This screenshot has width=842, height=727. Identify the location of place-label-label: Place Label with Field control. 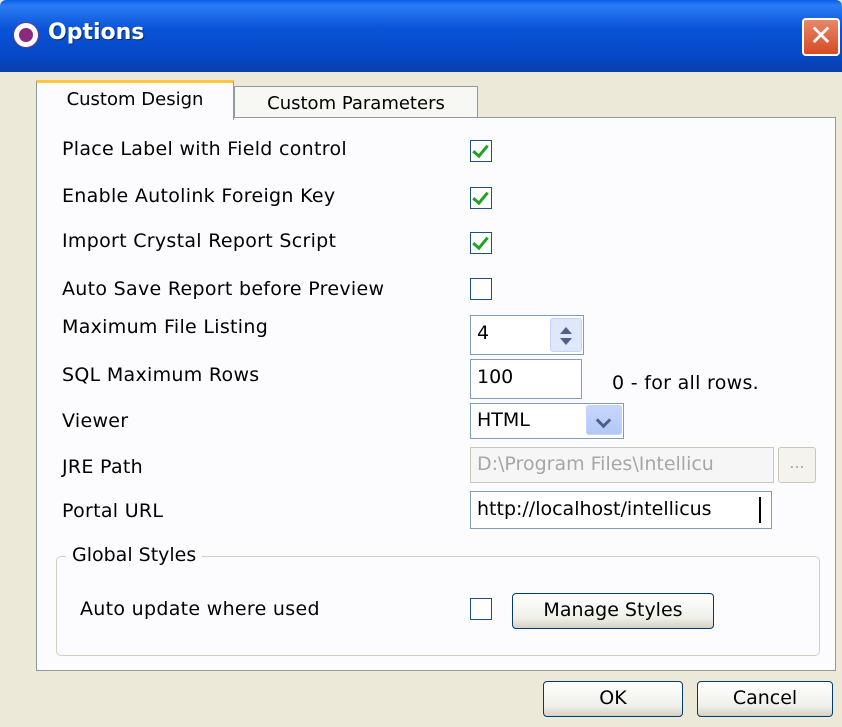
(204, 149).